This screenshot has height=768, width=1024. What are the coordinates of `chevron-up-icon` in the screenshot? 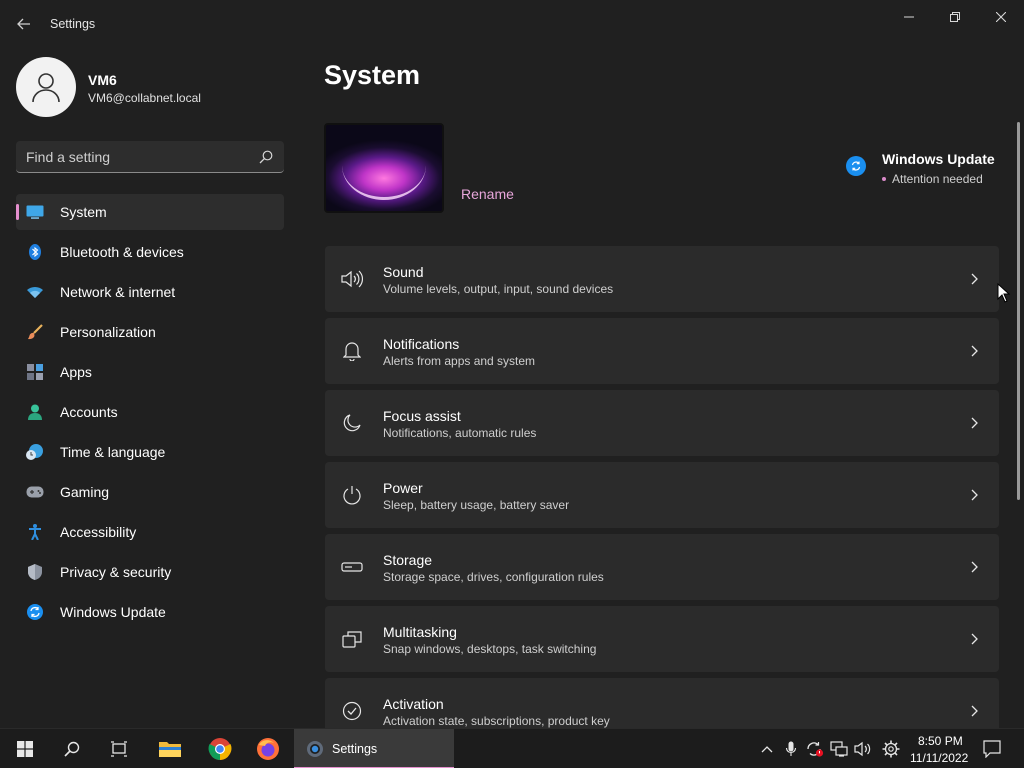 It's located at (767, 749).